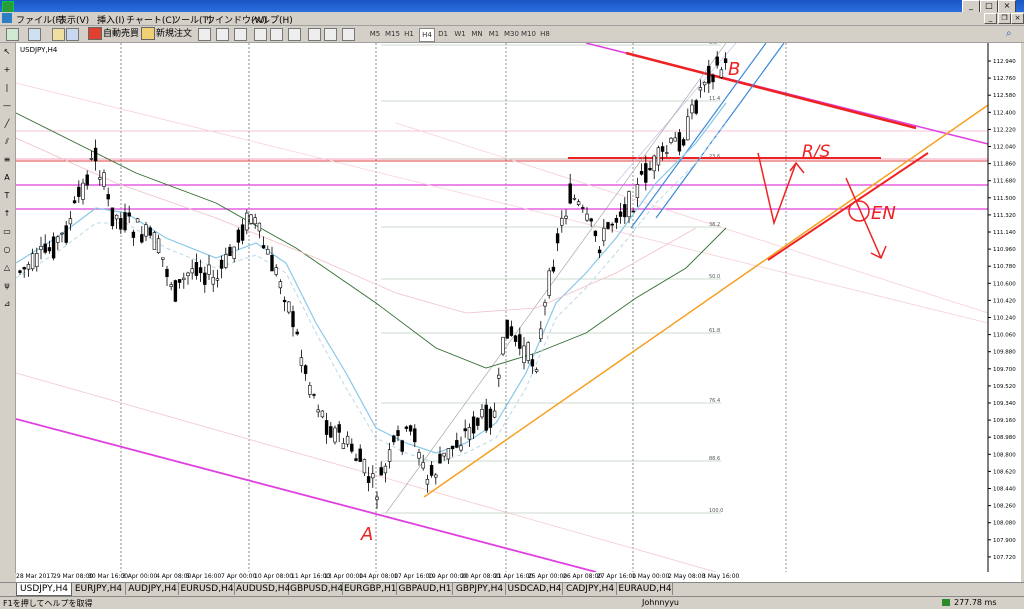 The width and height of the screenshot is (1024, 609). I want to click on new-chart-icon, so click(12, 34).